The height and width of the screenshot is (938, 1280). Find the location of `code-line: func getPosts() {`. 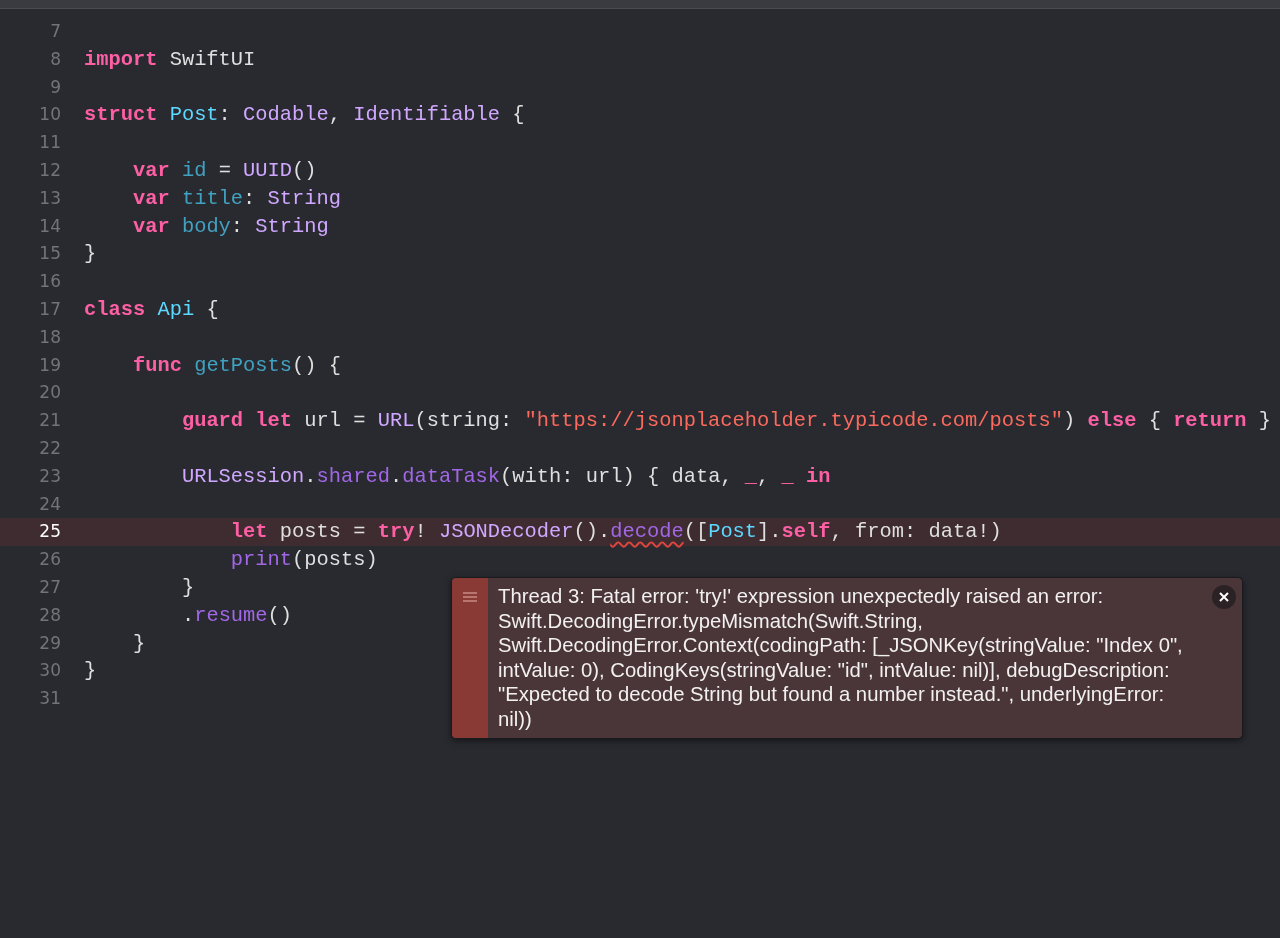

code-line: func getPosts() { is located at coordinates (236, 365).